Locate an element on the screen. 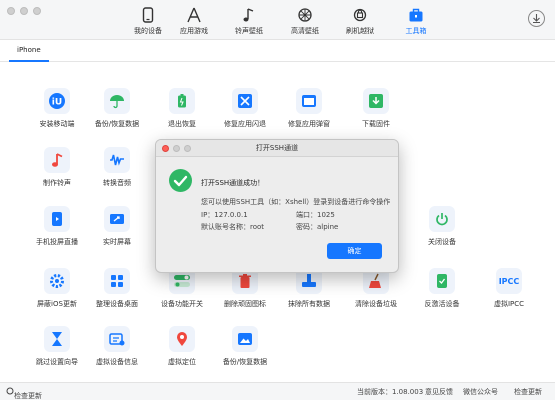  tool-item: 虚拟定位 is located at coordinates (182, 346).